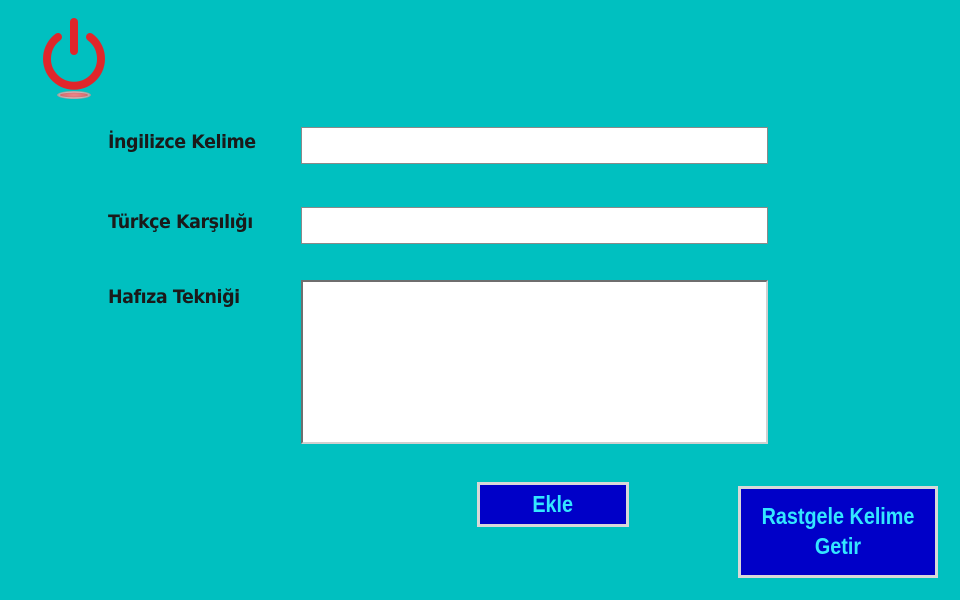 This screenshot has width=960, height=600. What do you see at coordinates (180, 222) in the screenshot?
I see `turkish-meaning-label: Türkçe Karşılığı` at bounding box center [180, 222].